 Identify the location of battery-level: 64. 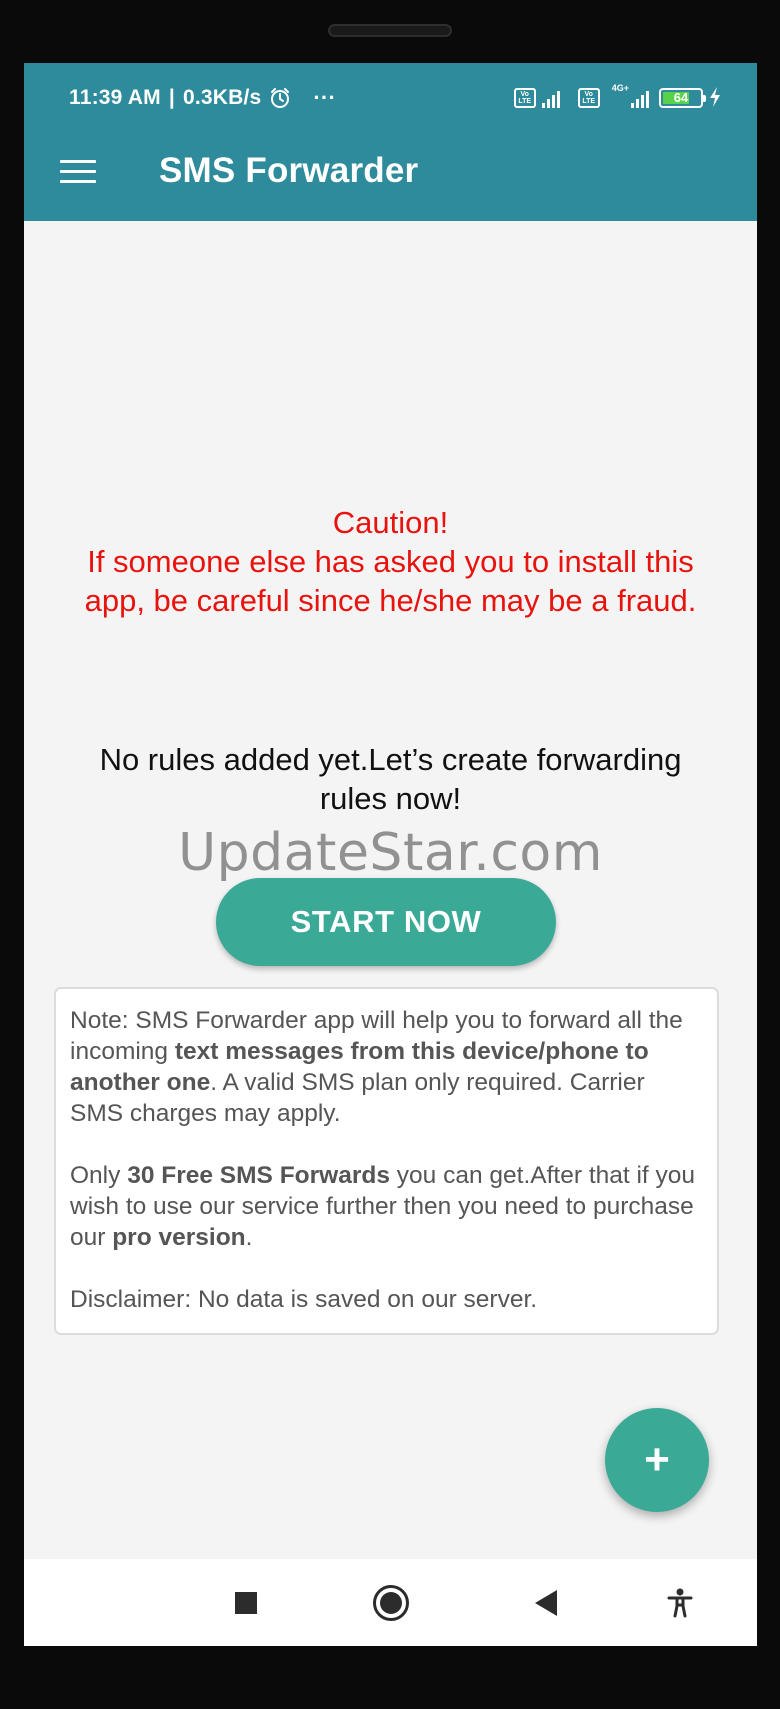
(681, 97).